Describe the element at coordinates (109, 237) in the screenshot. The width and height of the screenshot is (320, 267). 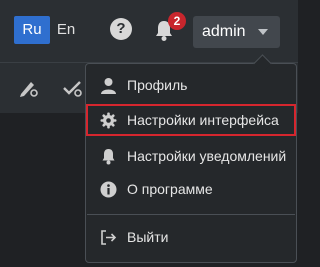
I see `logout-icon` at that location.